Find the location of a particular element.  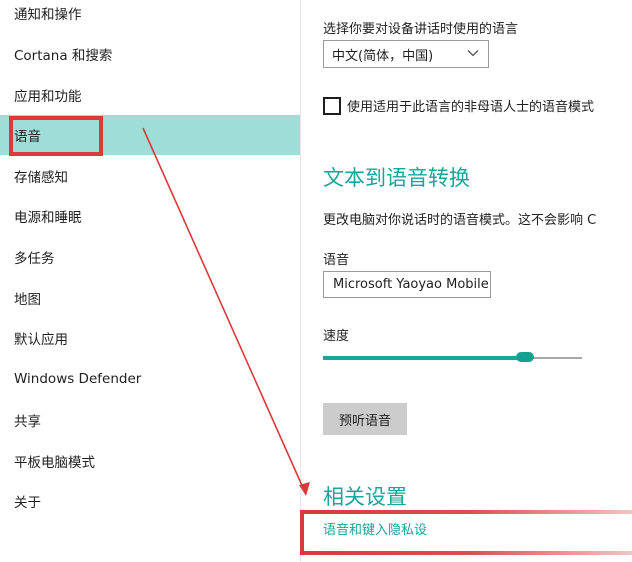

annotation-link-box-top is located at coordinates (468, 512).